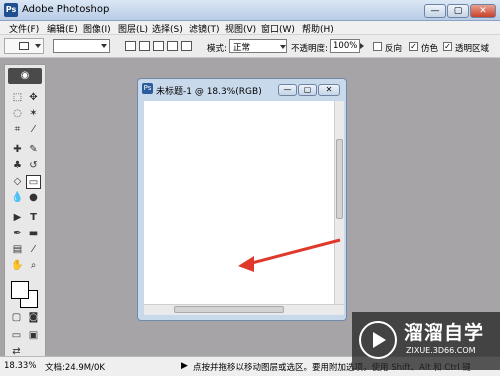  Describe the element at coordinates (294, 252) in the screenshot. I see `arrow-shaft` at that location.